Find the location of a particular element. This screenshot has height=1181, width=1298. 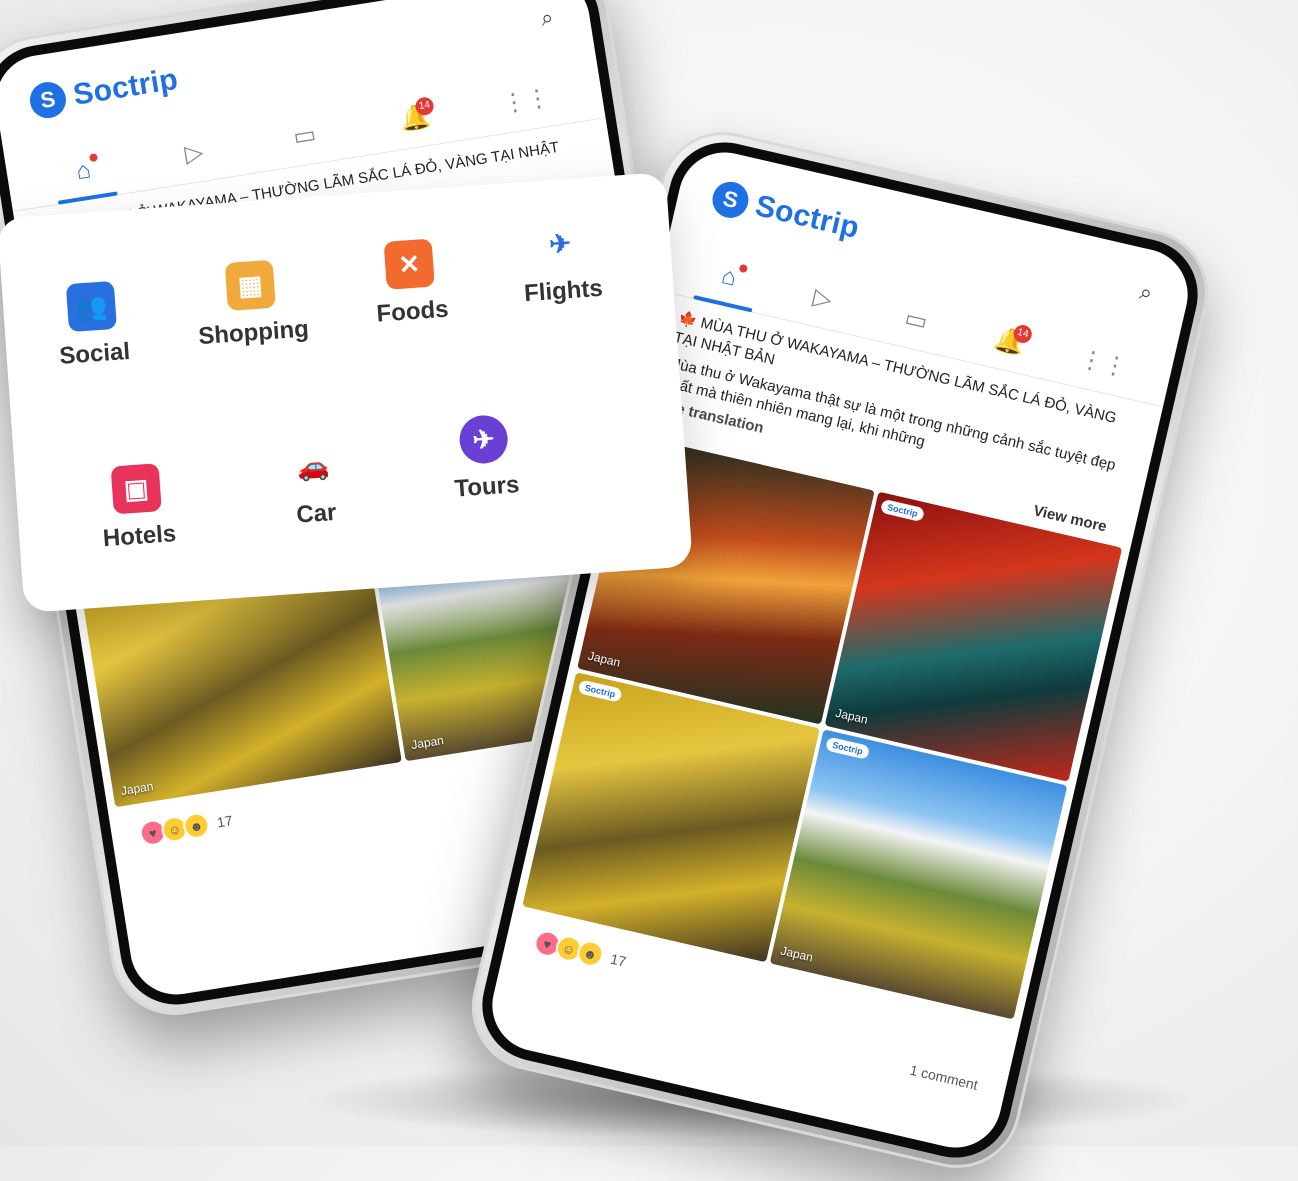

photo-tile: Soctrip is located at coordinates (671, 817).